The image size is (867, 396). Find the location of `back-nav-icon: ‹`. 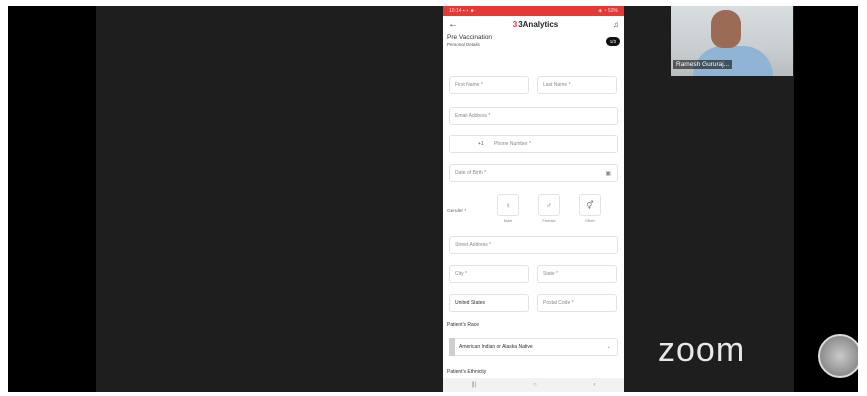

back-nav-icon: ‹ is located at coordinates (595, 385).